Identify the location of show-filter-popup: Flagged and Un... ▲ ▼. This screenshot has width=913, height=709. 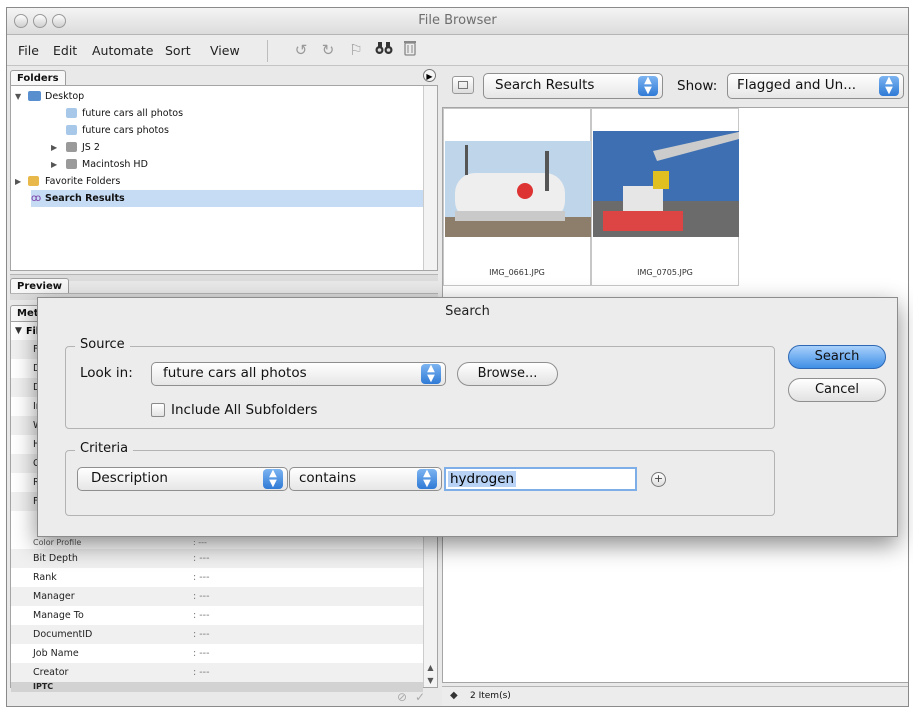
(815, 86).